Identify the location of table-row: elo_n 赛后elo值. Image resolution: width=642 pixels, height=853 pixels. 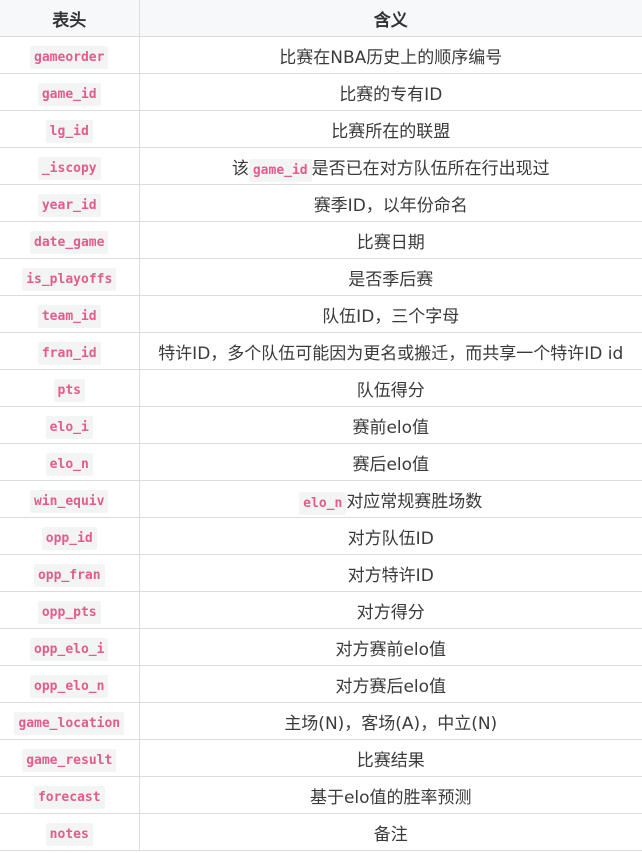
(321, 462).